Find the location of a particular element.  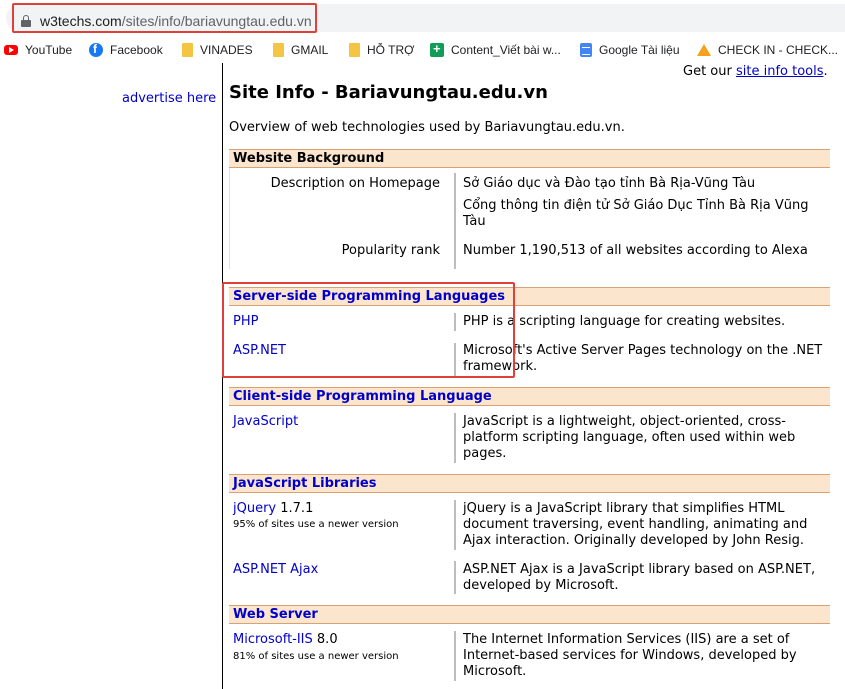

iis-link: Microsoft-IIS is located at coordinates (273, 639).